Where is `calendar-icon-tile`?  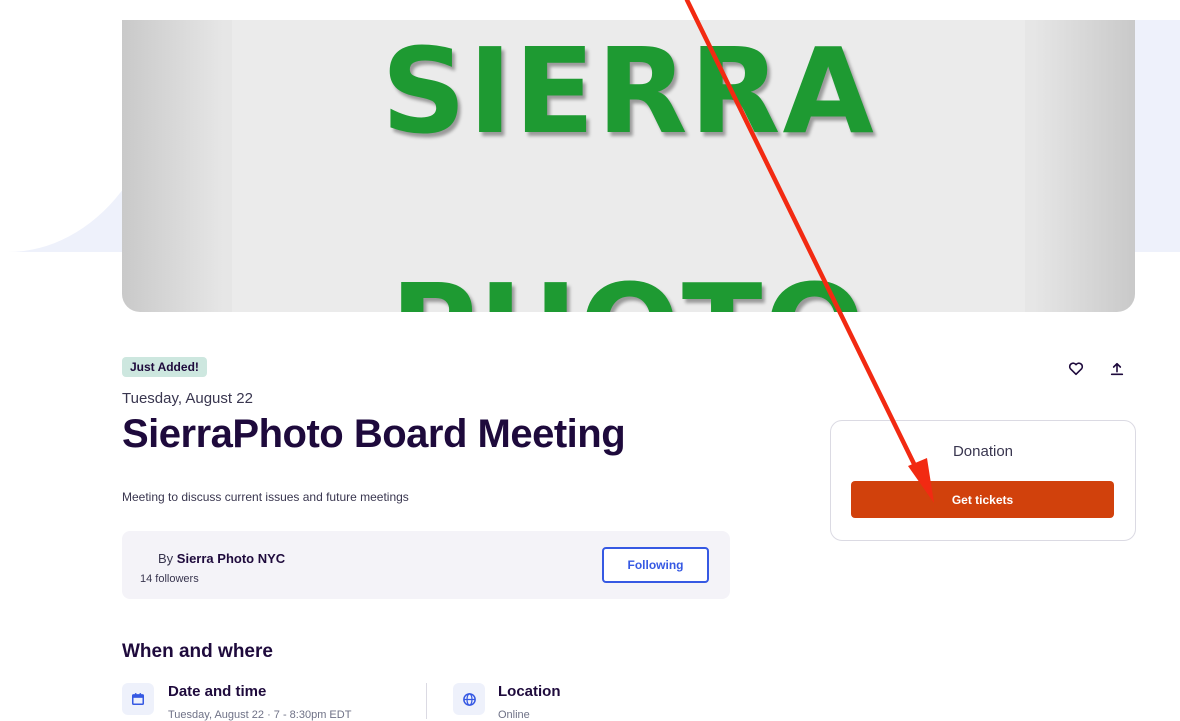
calendar-icon-tile is located at coordinates (138, 699).